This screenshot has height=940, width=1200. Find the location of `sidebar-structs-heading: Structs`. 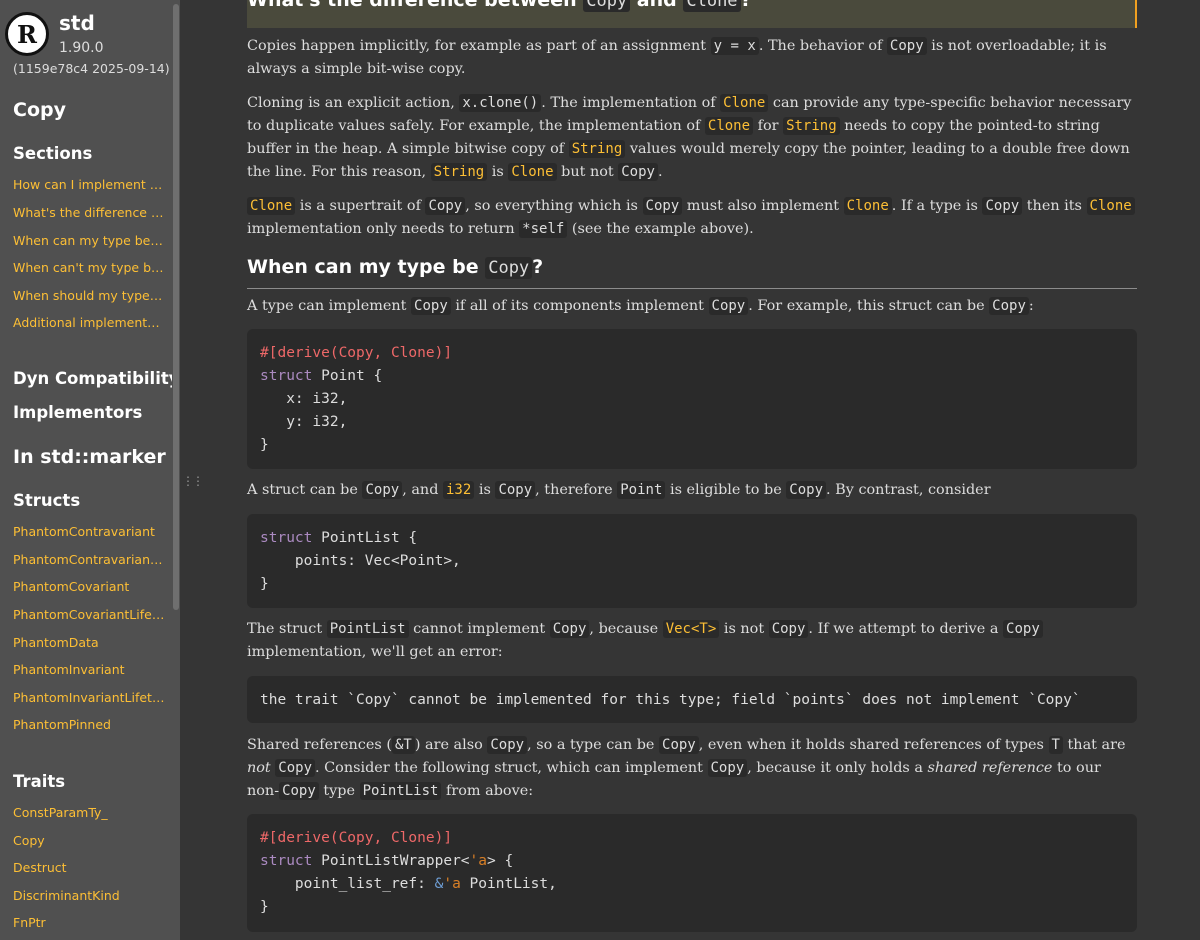

sidebar-structs-heading: Structs is located at coordinates (46, 500).